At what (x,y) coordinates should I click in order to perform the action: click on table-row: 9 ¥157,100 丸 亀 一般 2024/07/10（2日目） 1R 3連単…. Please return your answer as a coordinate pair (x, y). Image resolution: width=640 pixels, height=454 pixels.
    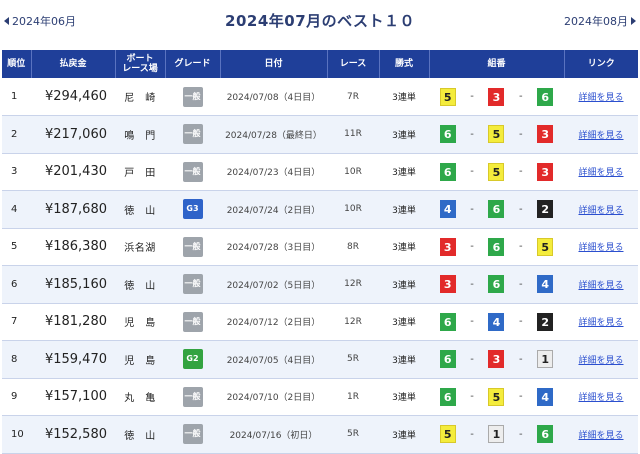
    Looking at the image, I should click on (320, 397).